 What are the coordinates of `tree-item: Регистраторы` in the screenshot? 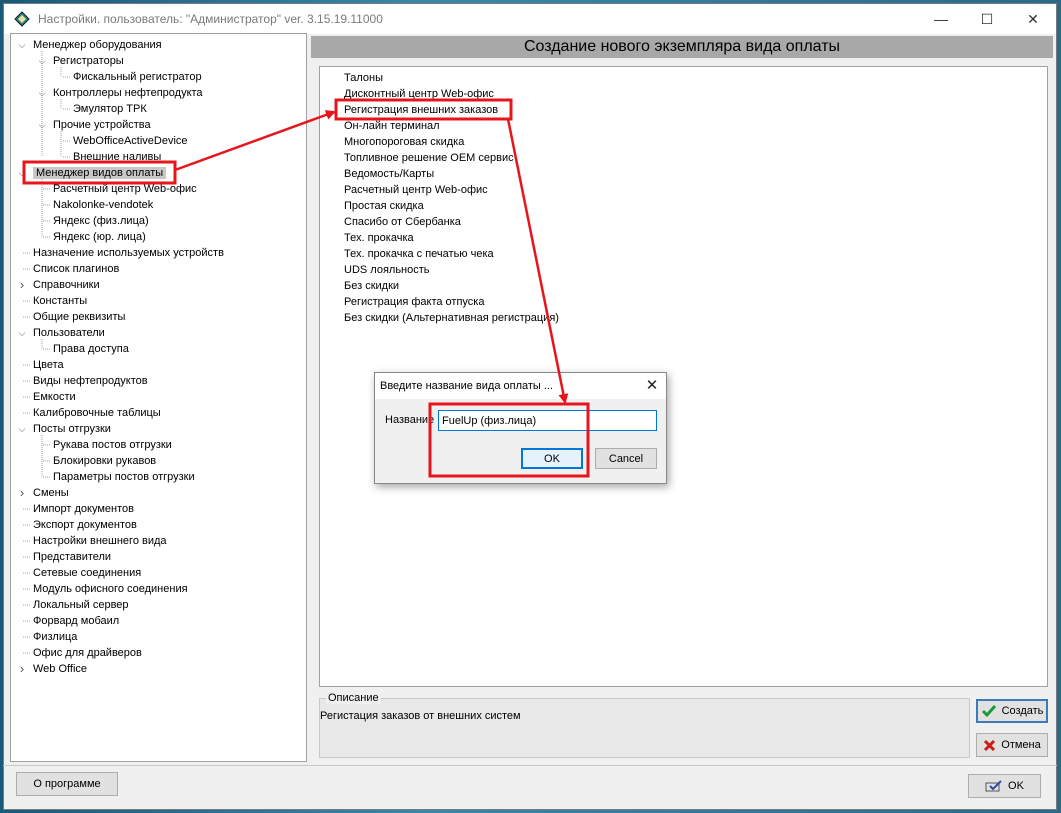 It's located at (88, 61).